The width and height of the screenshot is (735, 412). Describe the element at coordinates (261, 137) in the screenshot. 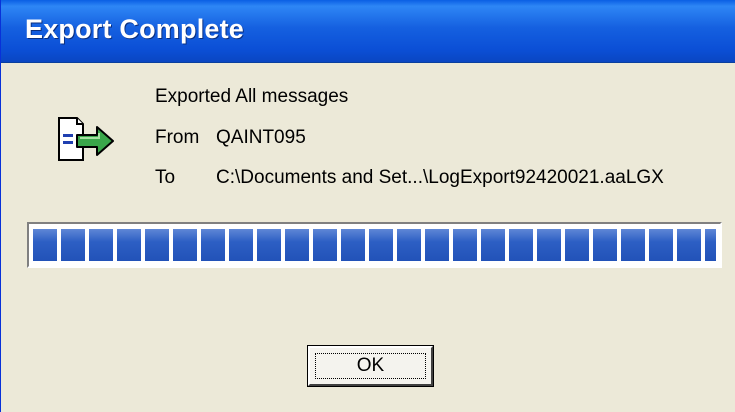

I see `from-value: QAINT095` at that location.